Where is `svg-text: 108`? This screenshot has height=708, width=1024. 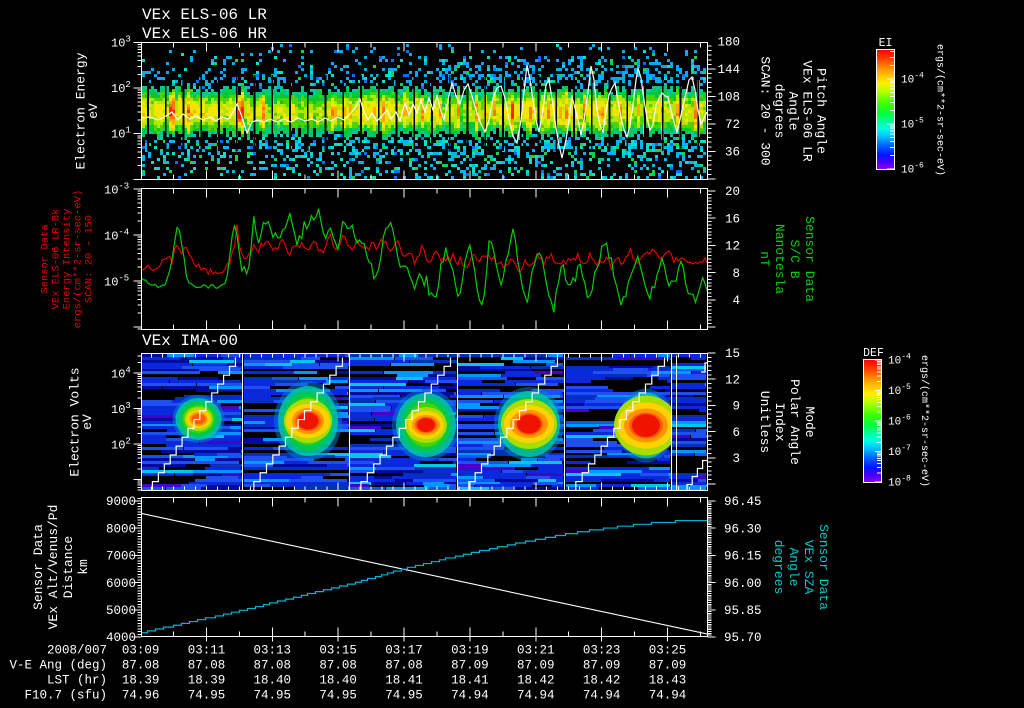
svg-text: 108 is located at coordinates (728, 98).